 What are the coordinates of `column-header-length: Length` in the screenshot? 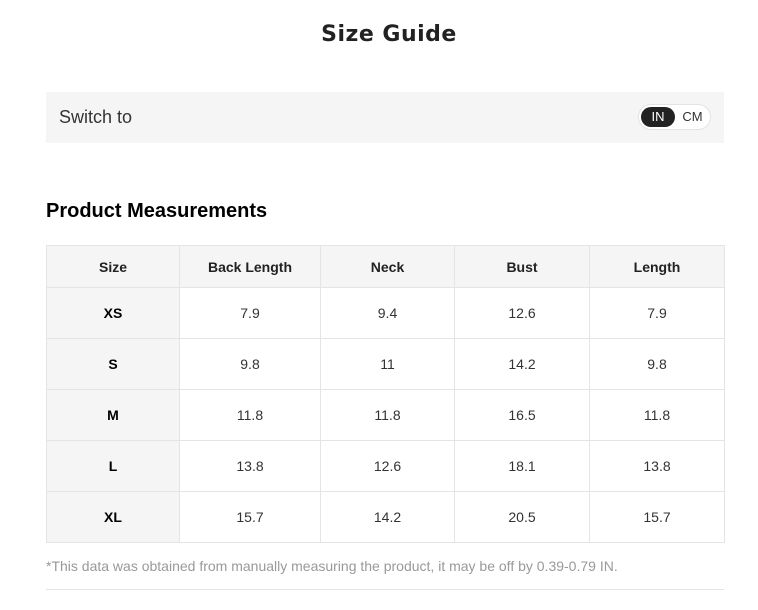 It's located at (657, 266).